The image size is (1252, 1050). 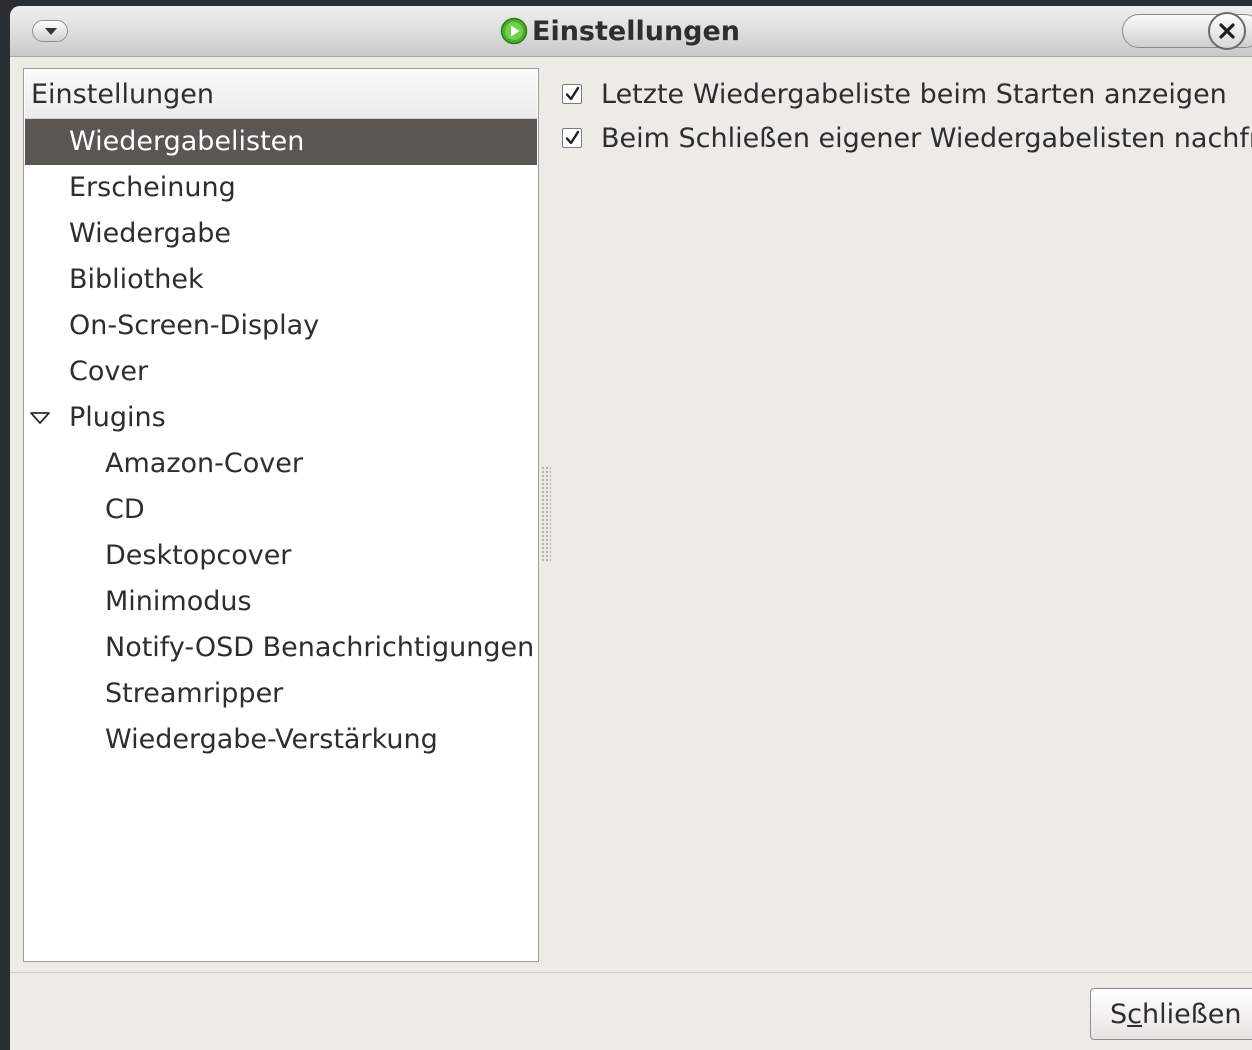 I want to click on tree-item-erscheinung: Erscheinung, so click(x=281, y=188).